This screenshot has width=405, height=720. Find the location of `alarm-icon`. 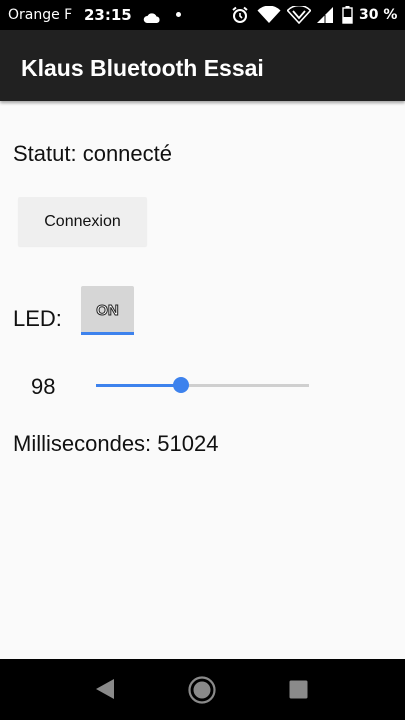

alarm-icon is located at coordinates (240, 17).